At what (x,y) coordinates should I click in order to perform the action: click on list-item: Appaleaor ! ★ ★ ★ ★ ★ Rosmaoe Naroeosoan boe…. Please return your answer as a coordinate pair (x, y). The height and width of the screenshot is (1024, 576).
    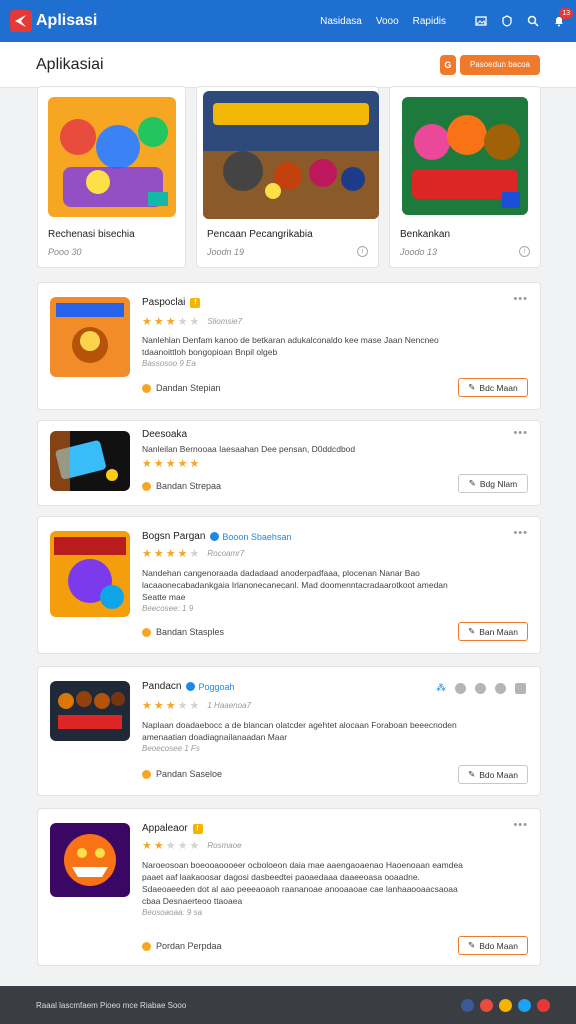
    Looking at the image, I should click on (289, 887).